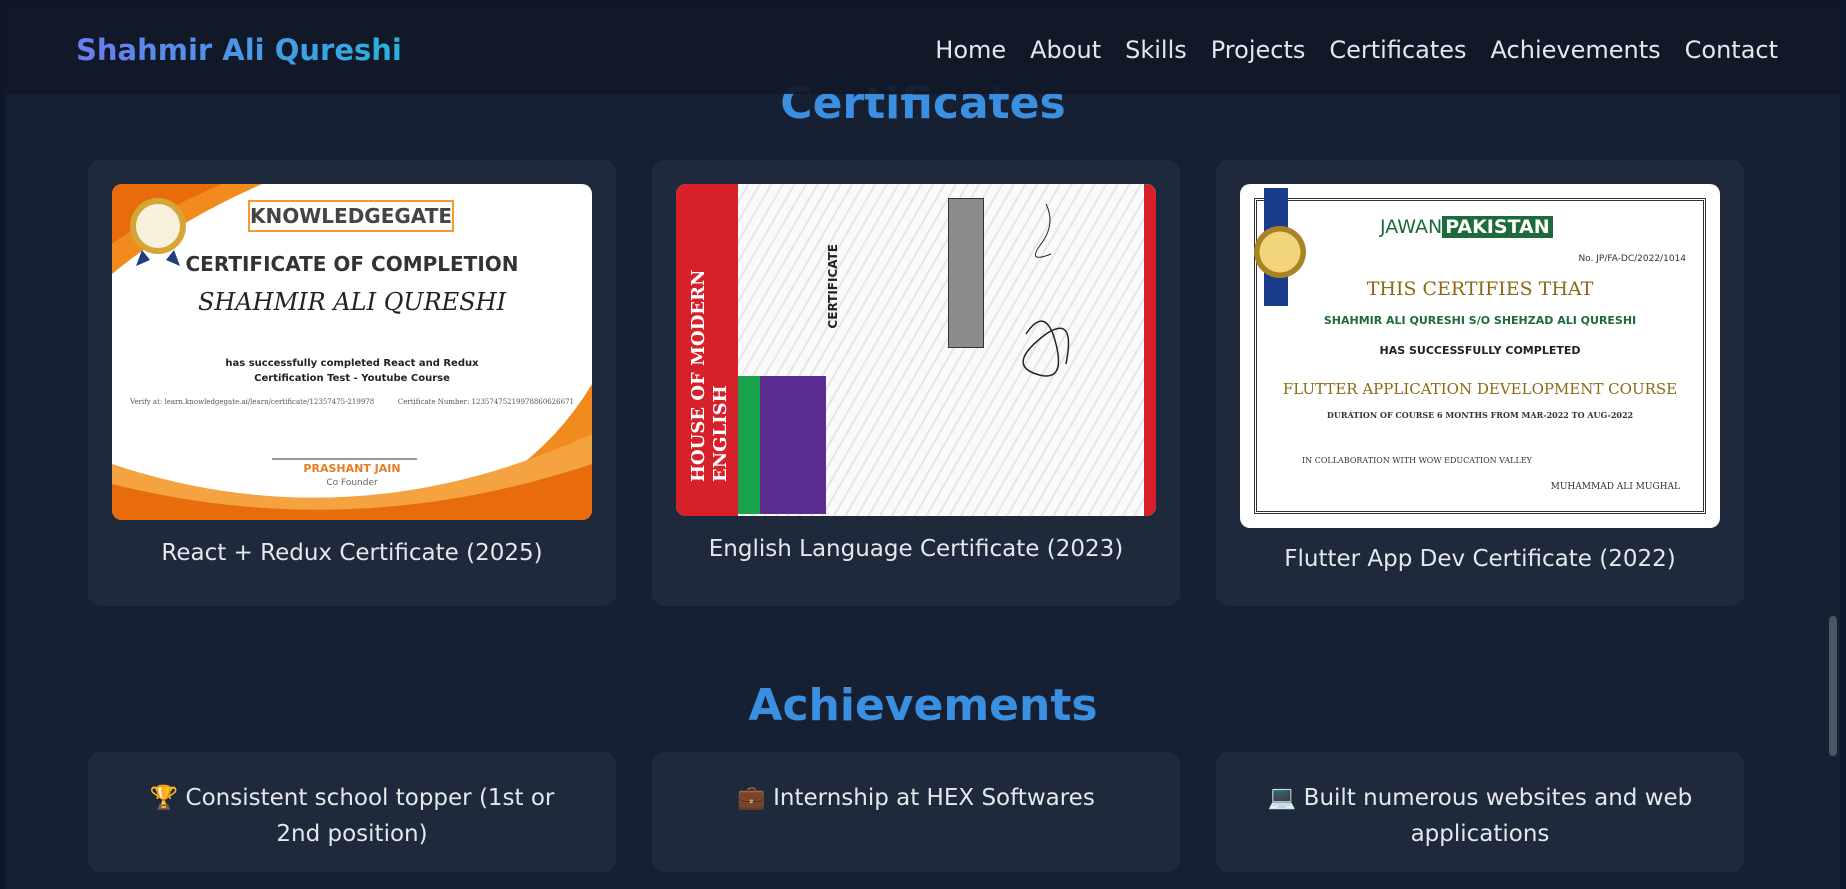 This screenshot has height=889, width=1846. I want to click on nav-link-about: About, so click(1065, 50).